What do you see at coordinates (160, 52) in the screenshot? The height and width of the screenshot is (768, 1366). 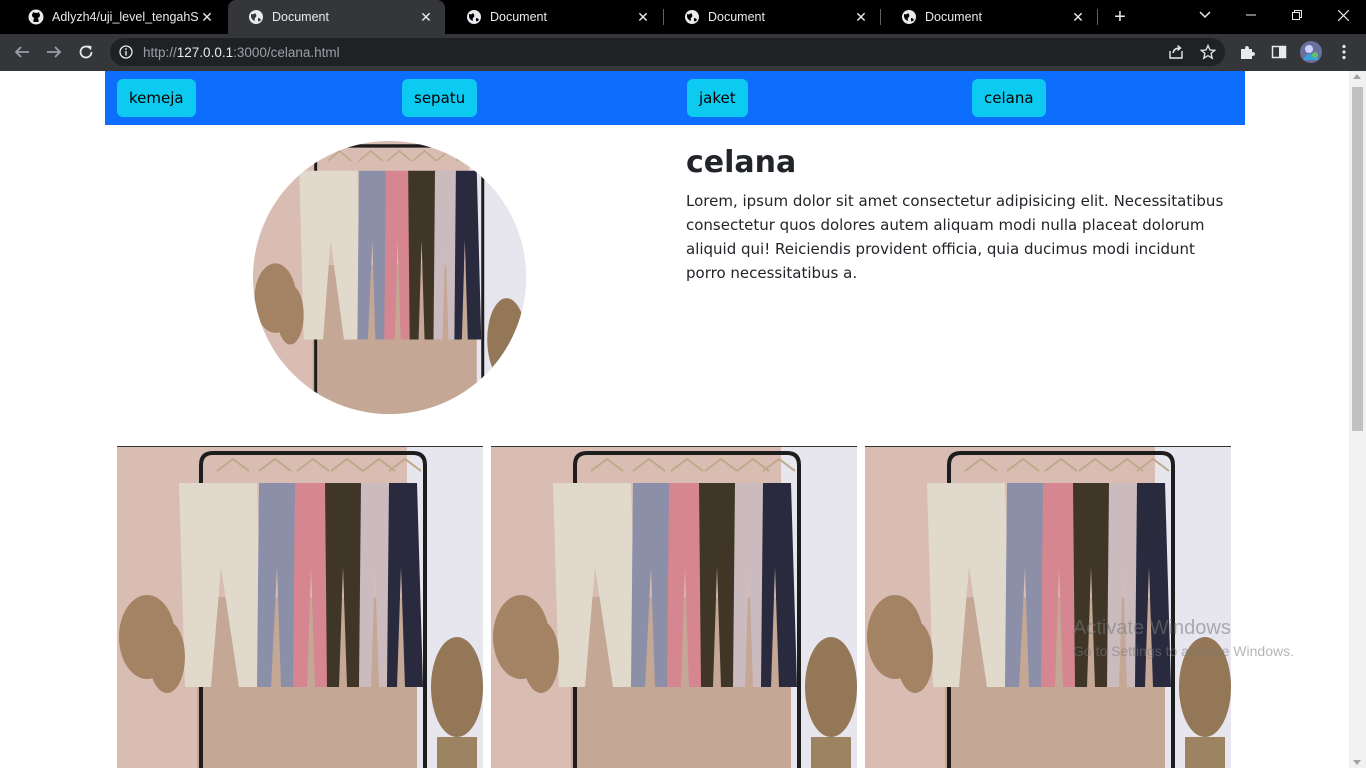 I see `url-scheme: http://` at bounding box center [160, 52].